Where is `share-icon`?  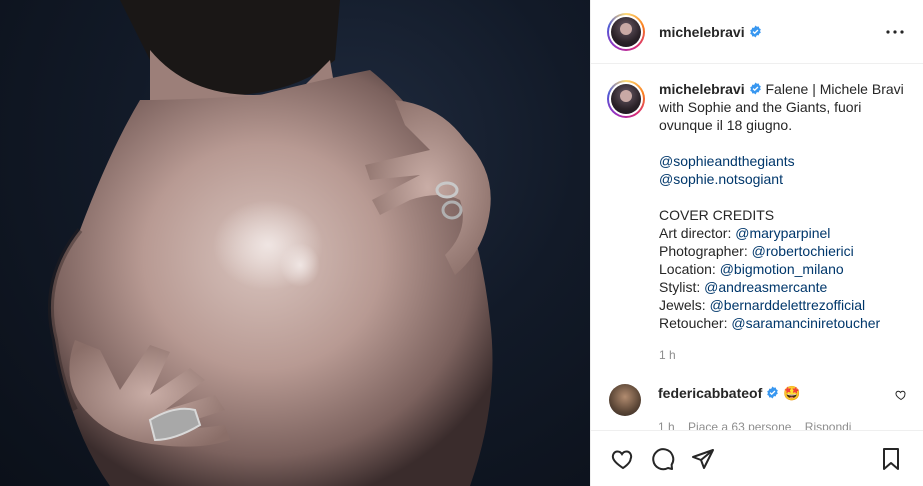 share-icon is located at coordinates (703, 459).